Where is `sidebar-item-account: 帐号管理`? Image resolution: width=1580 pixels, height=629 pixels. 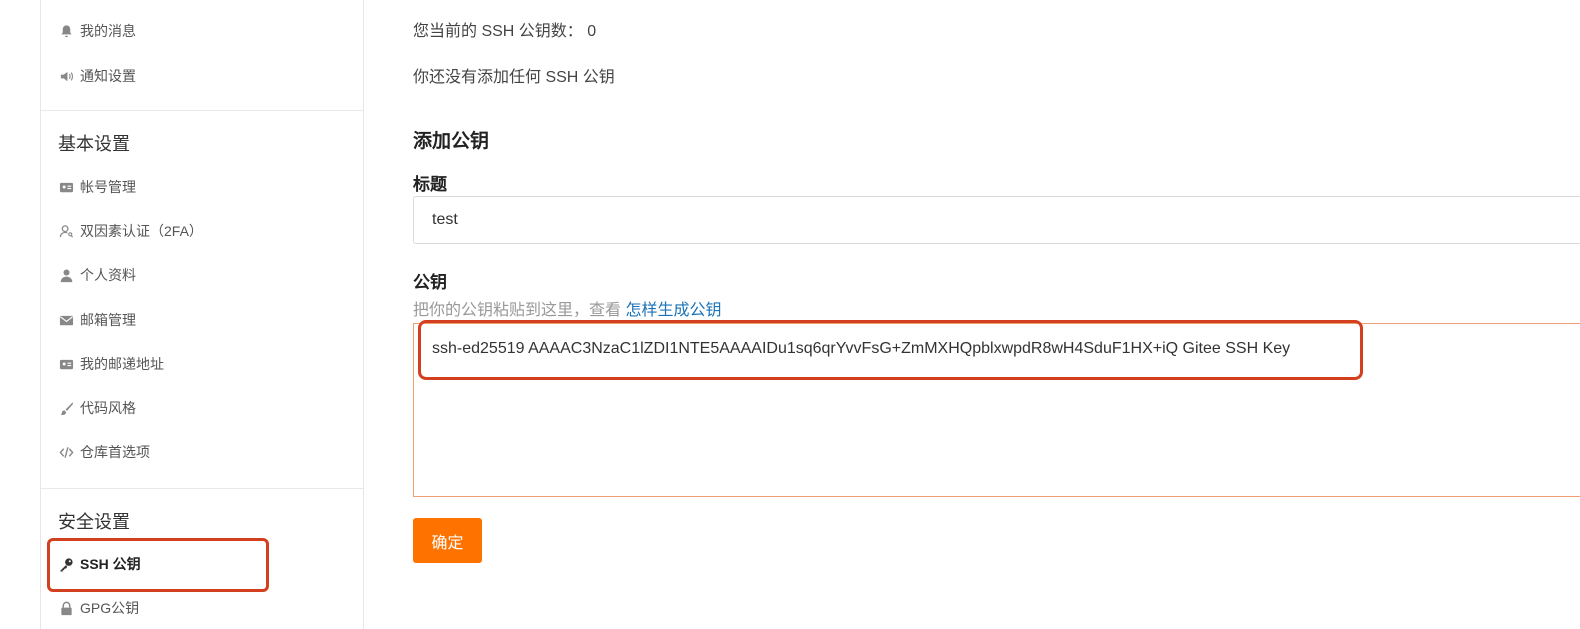 sidebar-item-account: 帐号管理 is located at coordinates (97, 187).